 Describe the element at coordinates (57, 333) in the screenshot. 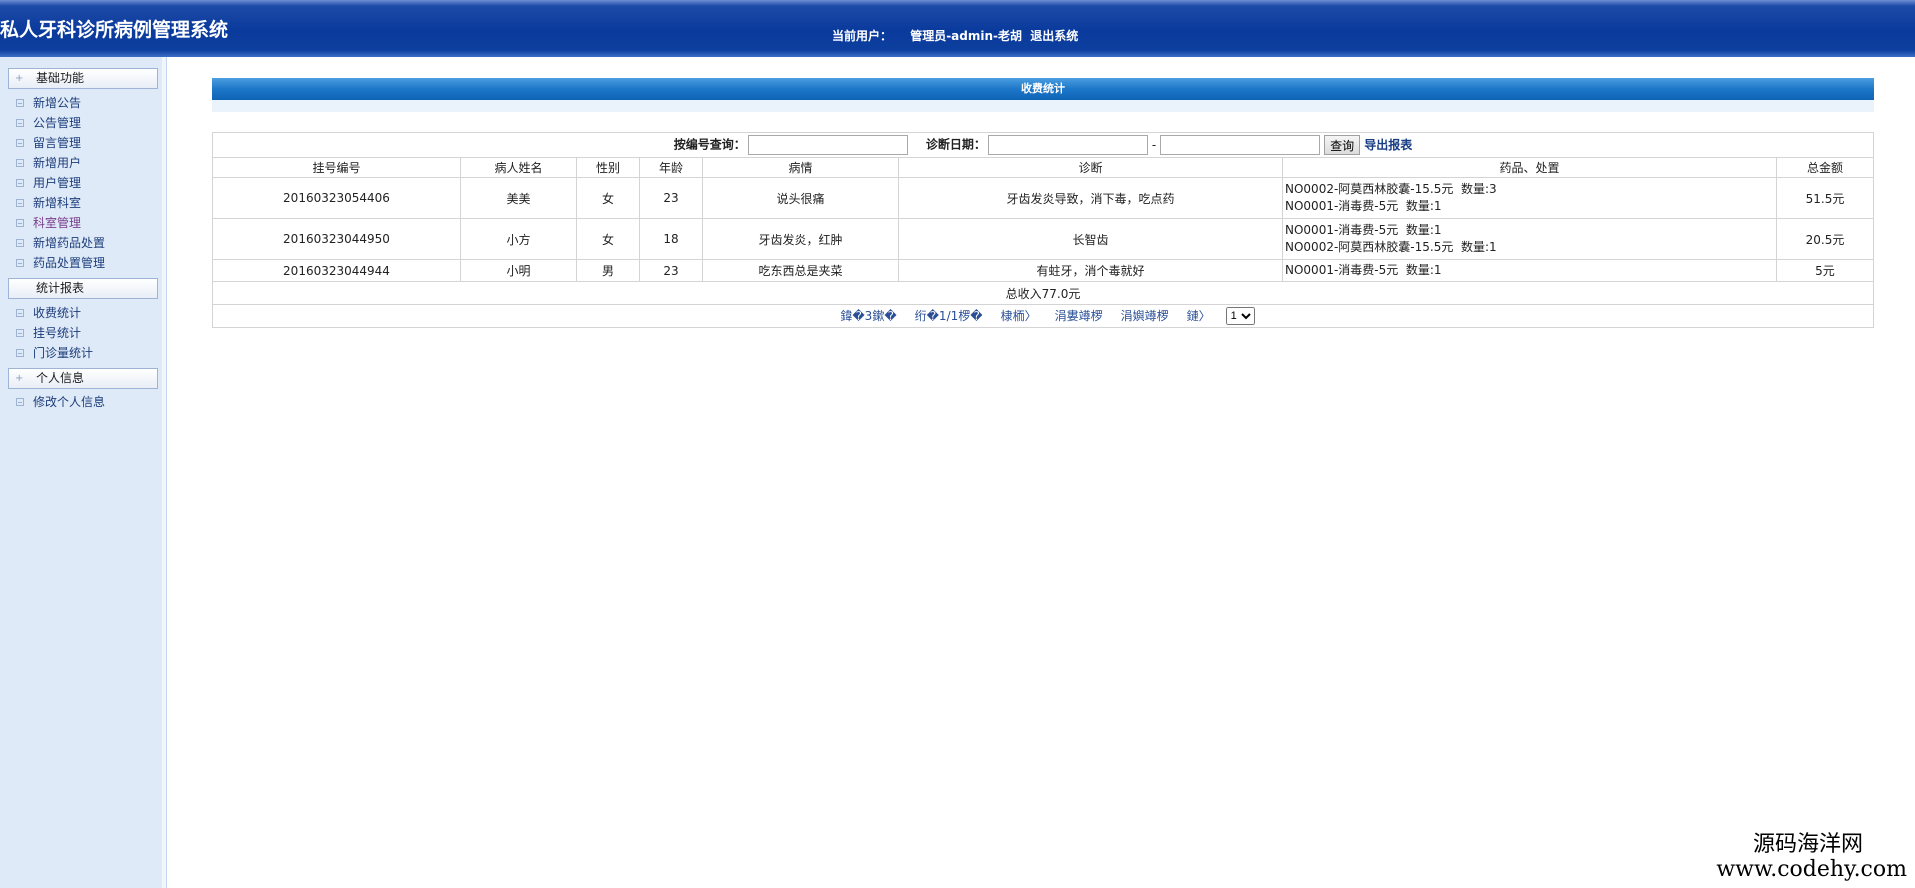

I see `sidebar-item-label: 挂号统计` at that location.